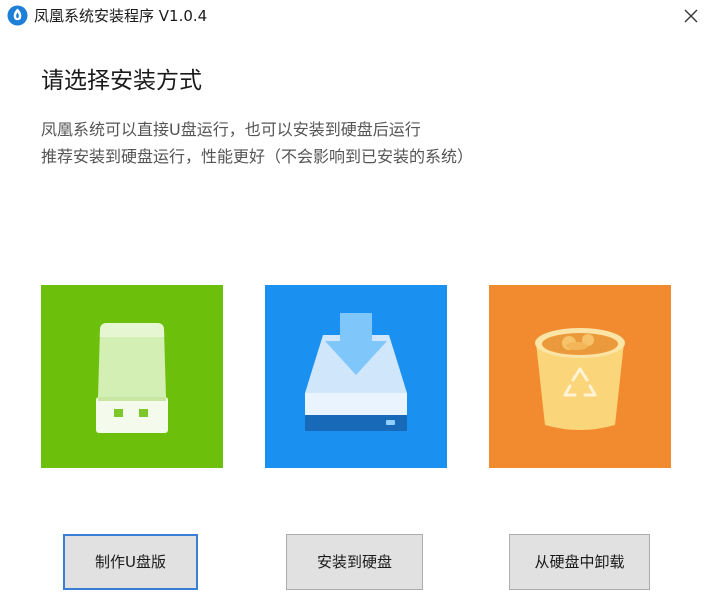 Image resolution: width=712 pixels, height=607 pixels. What do you see at coordinates (356, 16) in the screenshot?
I see `title-bar: 凤凰系统安装程序 V1.0.4` at bounding box center [356, 16].